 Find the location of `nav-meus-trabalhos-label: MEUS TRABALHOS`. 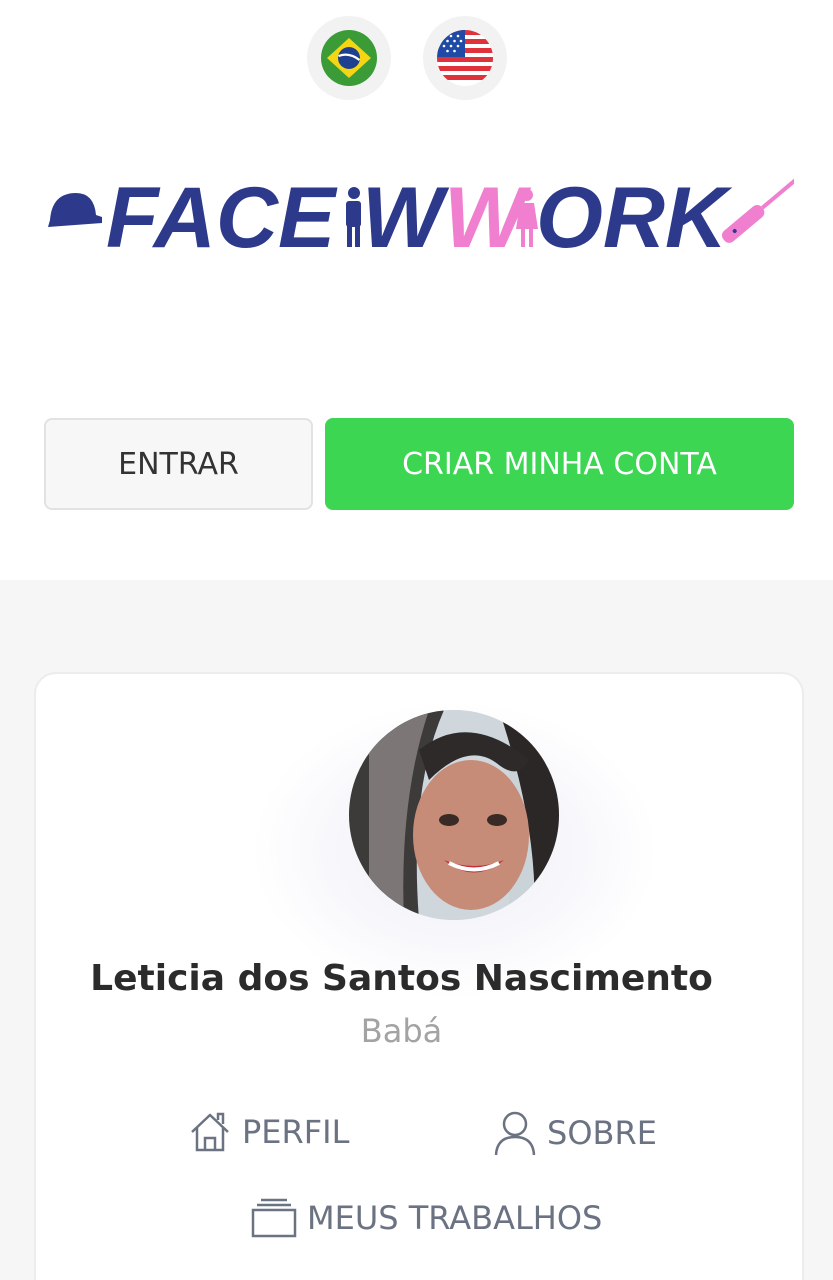

nav-meus-trabalhos-label: MEUS TRABALHOS is located at coordinates (455, 1218).